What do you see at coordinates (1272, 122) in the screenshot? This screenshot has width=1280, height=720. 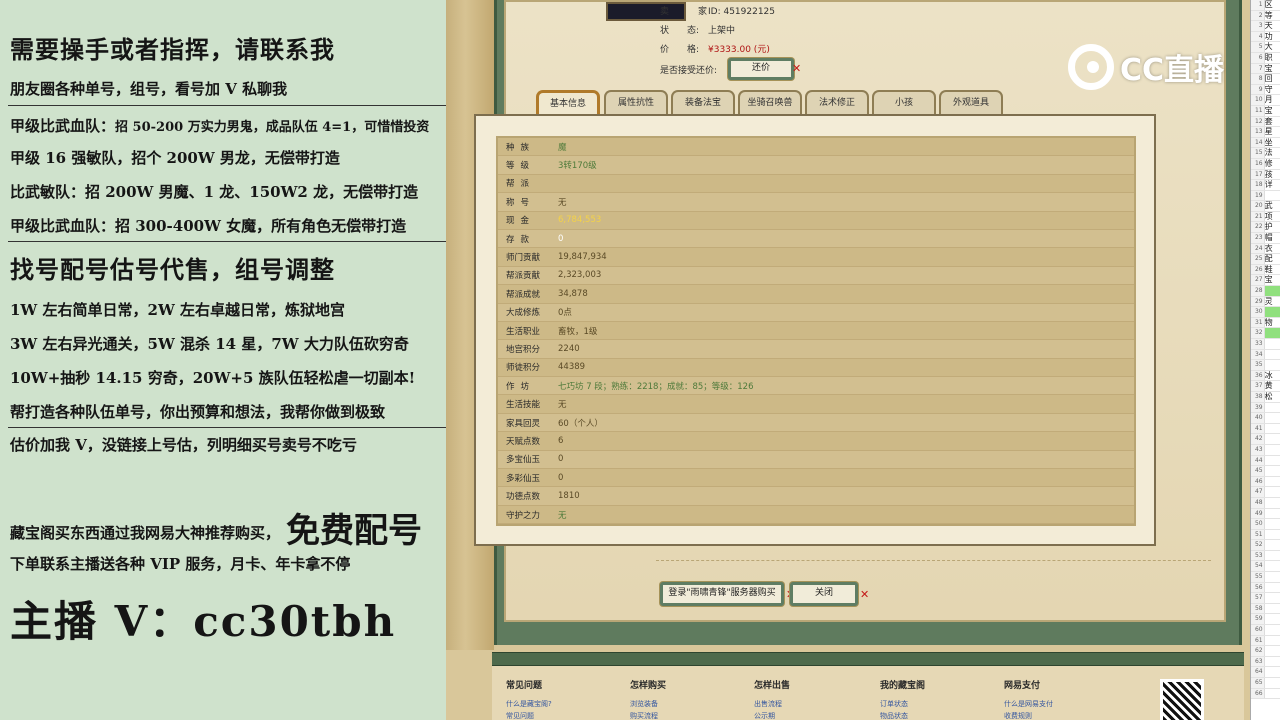 I see `sheet-cell: 套` at bounding box center [1272, 122].